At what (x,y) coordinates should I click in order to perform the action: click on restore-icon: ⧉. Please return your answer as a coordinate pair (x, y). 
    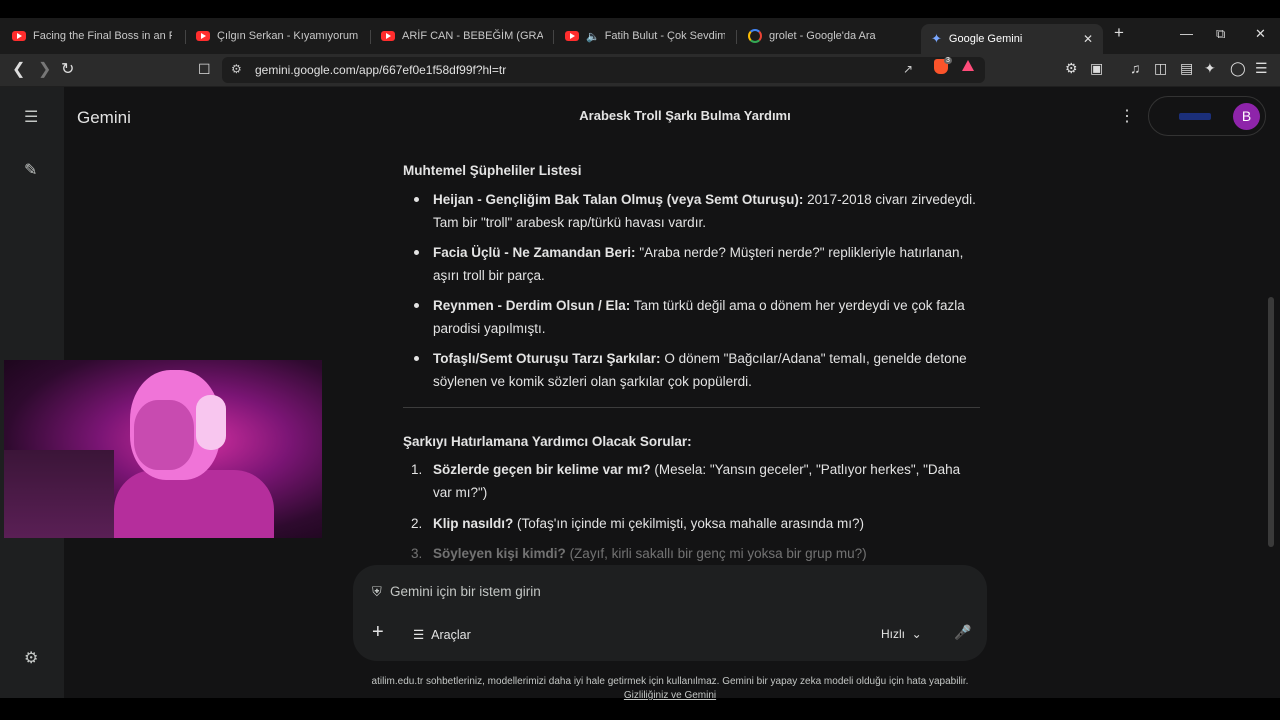
    Looking at the image, I should click on (1220, 34).